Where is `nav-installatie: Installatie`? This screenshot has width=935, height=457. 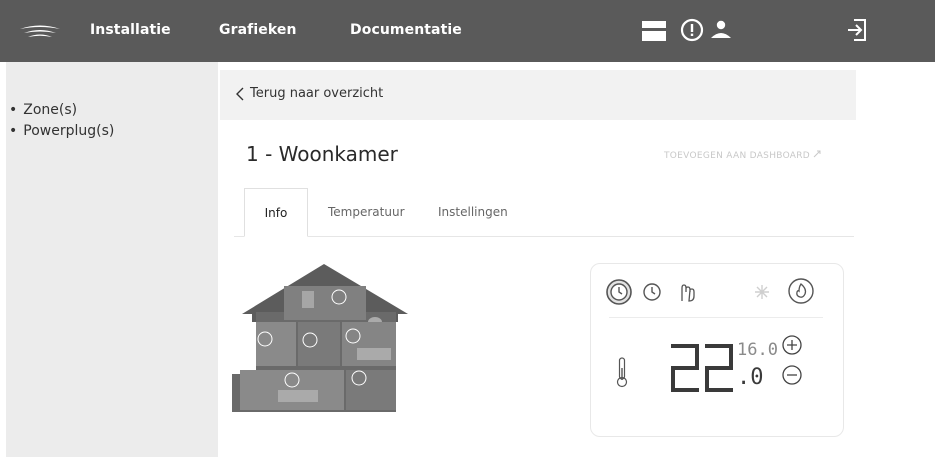
nav-installatie: Installatie is located at coordinates (130, 30).